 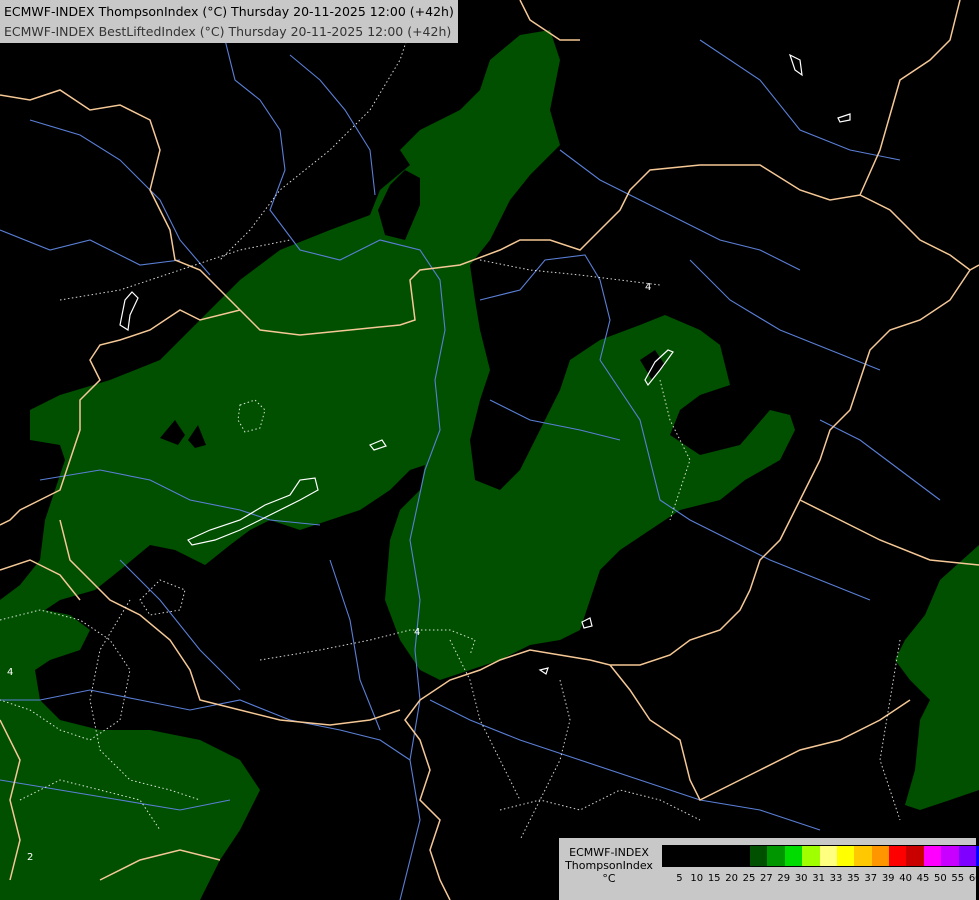 What do you see at coordinates (973, 878) in the screenshot?
I see `legend-tick-label: 60` at bounding box center [973, 878].